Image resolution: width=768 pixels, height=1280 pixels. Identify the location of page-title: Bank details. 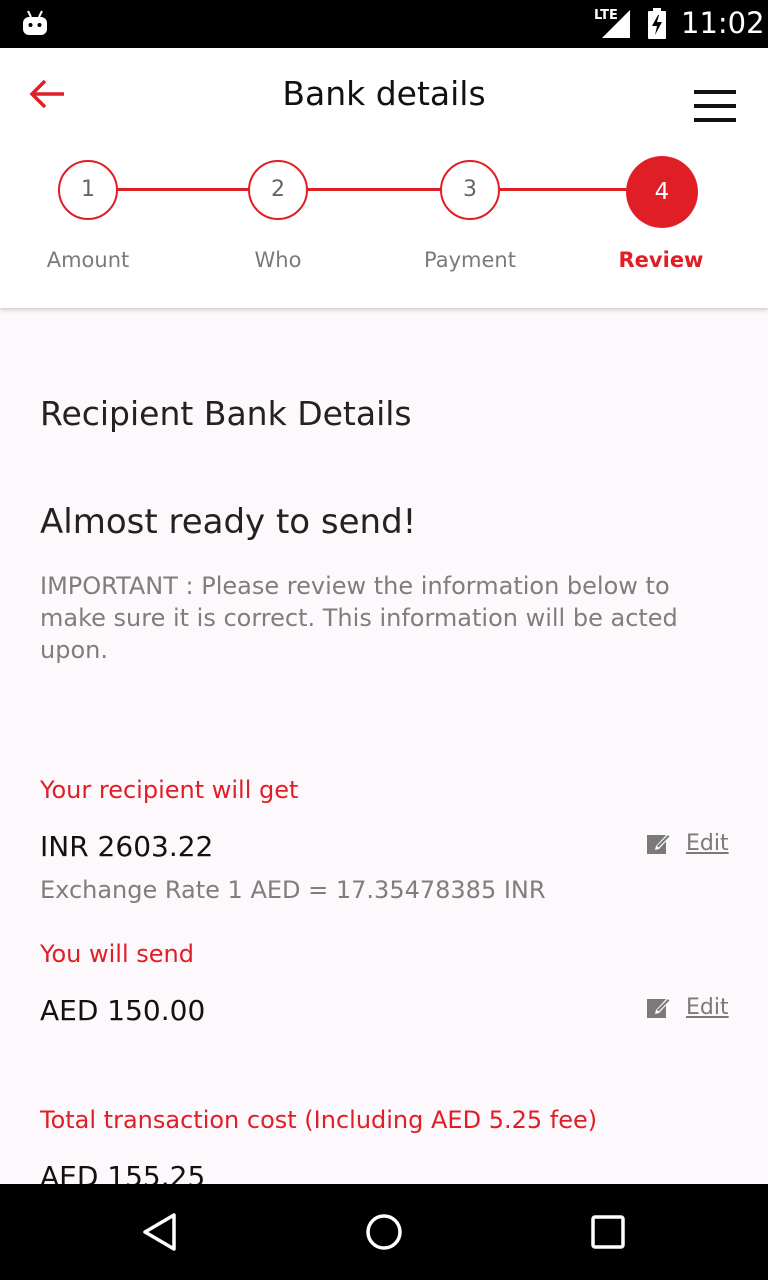
(384, 93).